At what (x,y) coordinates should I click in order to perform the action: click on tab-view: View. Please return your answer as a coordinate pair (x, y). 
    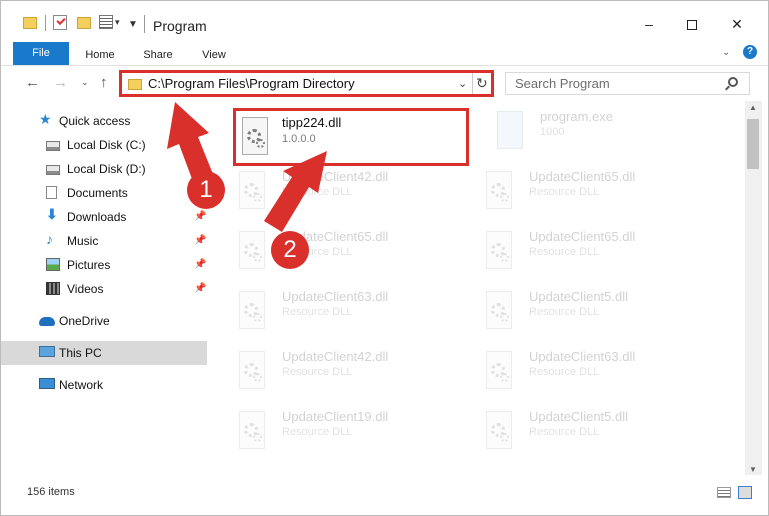
    Looking at the image, I should click on (214, 55).